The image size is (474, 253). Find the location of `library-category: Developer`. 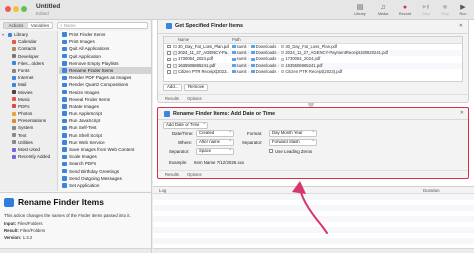

library-category: Developer is located at coordinates (28, 56).